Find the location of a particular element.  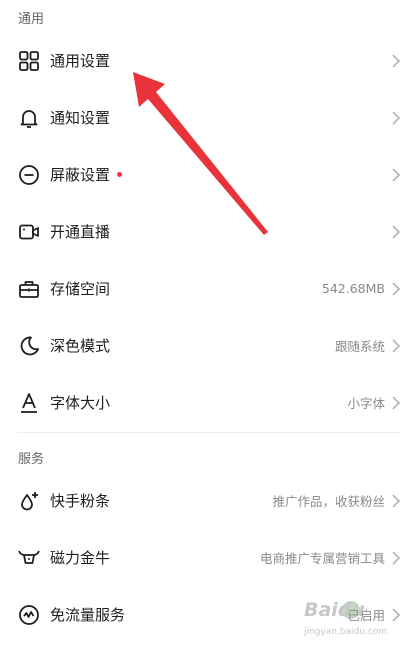

watermark-brand: Baidu is located at coordinates (334, 610).